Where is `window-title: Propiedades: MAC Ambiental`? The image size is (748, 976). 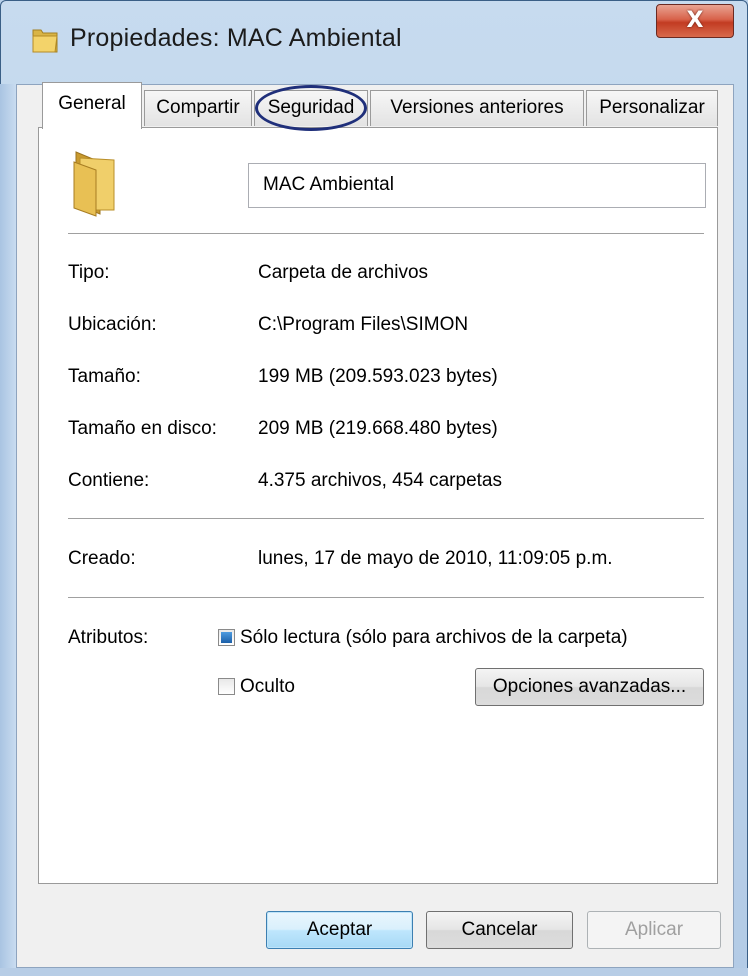 window-title: Propiedades: MAC Ambiental is located at coordinates (236, 38).